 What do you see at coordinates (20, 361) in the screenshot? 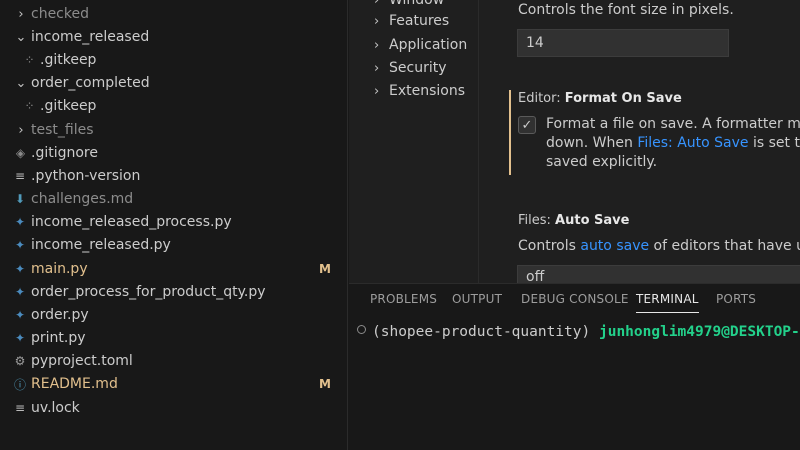
I see `gear-icon: ⚙` at bounding box center [20, 361].